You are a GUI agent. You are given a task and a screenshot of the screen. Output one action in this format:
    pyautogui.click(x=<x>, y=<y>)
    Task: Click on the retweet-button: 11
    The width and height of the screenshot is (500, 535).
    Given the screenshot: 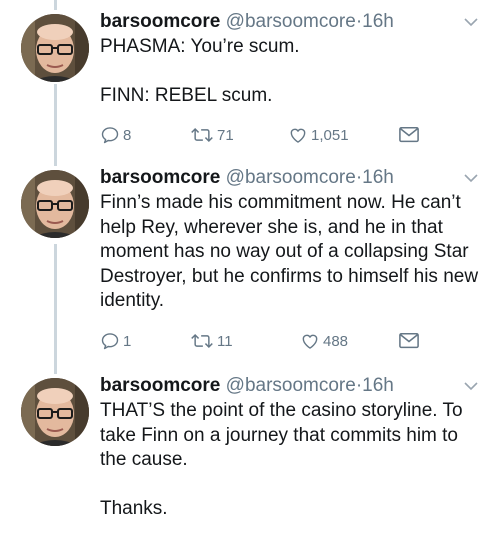 What is the action you would take?
    pyautogui.click(x=211, y=341)
    